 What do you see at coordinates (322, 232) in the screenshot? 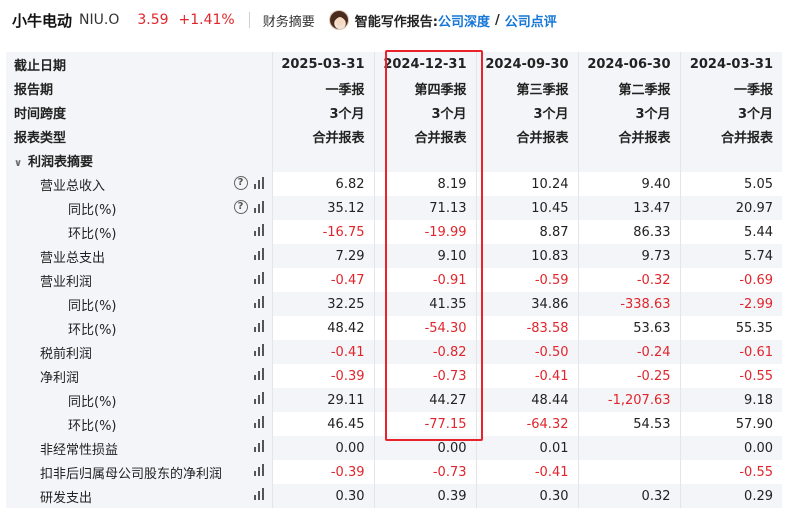
I see `value-cell: -16.75` at bounding box center [322, 232].